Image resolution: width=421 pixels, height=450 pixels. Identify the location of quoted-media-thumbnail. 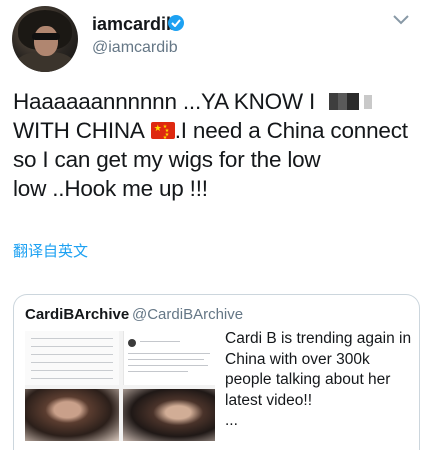
(120, 386).